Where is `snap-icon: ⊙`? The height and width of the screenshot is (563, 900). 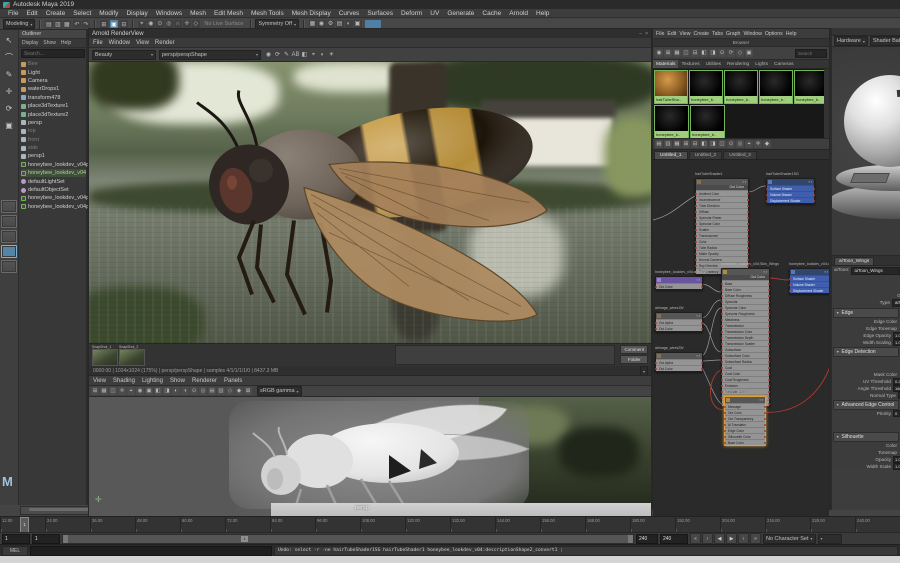 snap-icon: ⊙ is located at coordinates (159, 23).